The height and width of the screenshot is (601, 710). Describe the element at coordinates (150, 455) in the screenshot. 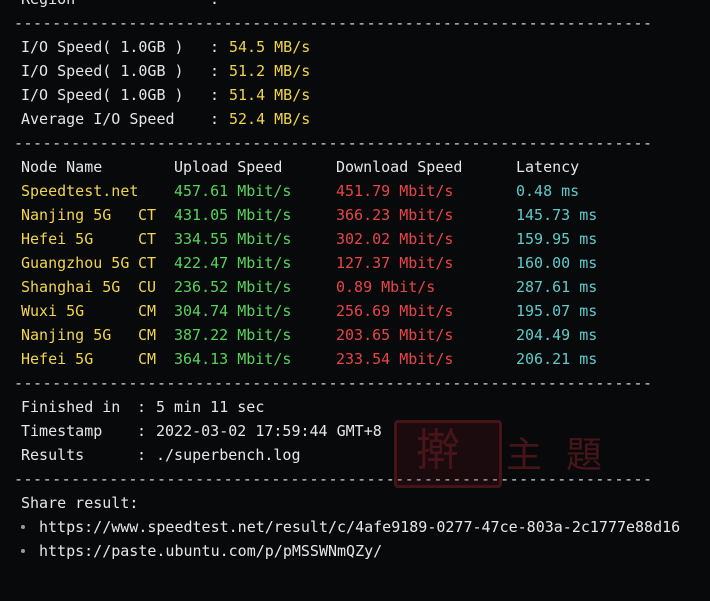

I see `results-row: Results : ./superbench.log` at that location.